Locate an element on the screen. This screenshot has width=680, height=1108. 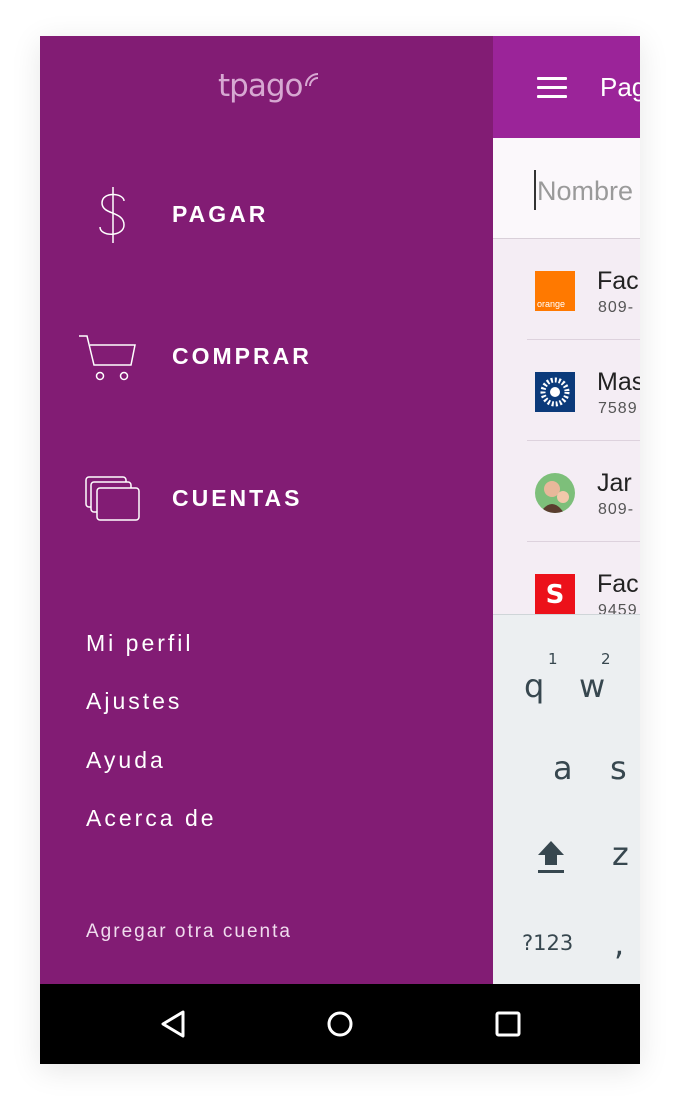
symbols-key: ?123 is located at coordinates (547, 943).